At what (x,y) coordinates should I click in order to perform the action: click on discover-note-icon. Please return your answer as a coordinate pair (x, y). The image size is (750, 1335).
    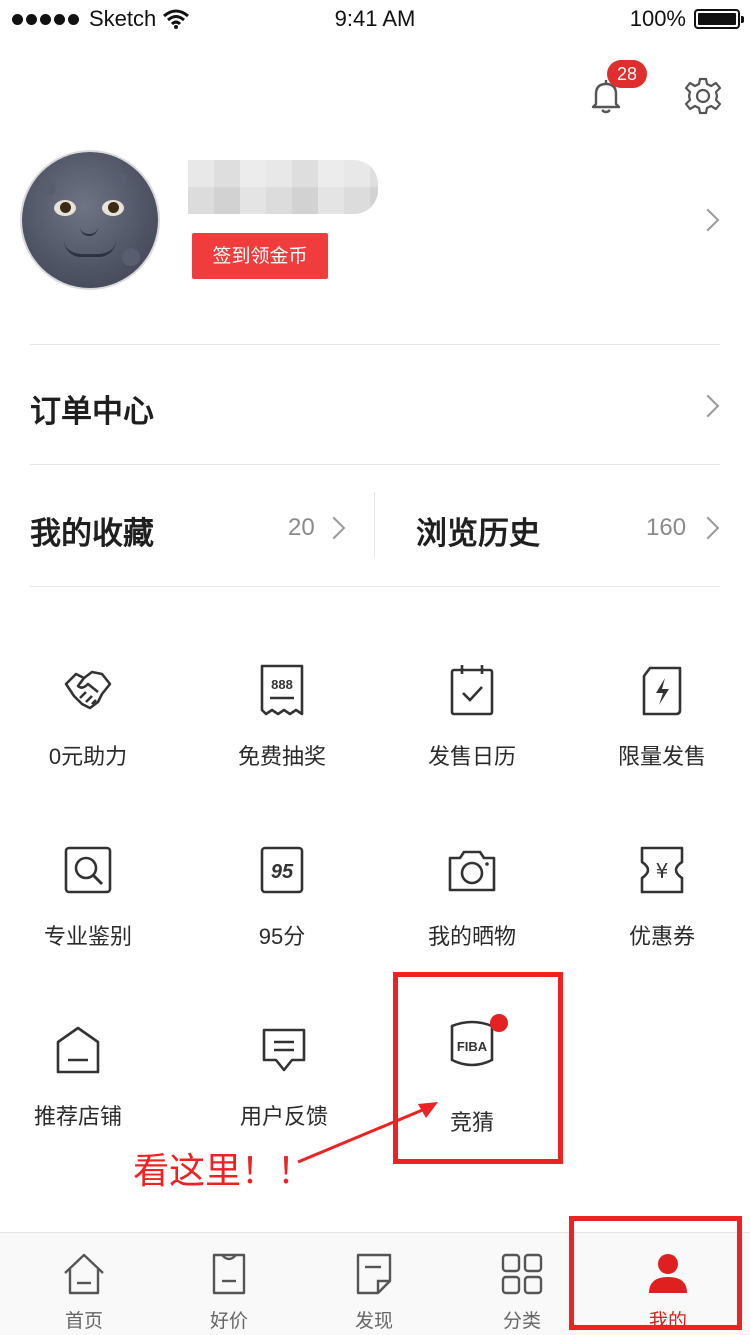
    Looking at the image, I should click on (374, 1274).